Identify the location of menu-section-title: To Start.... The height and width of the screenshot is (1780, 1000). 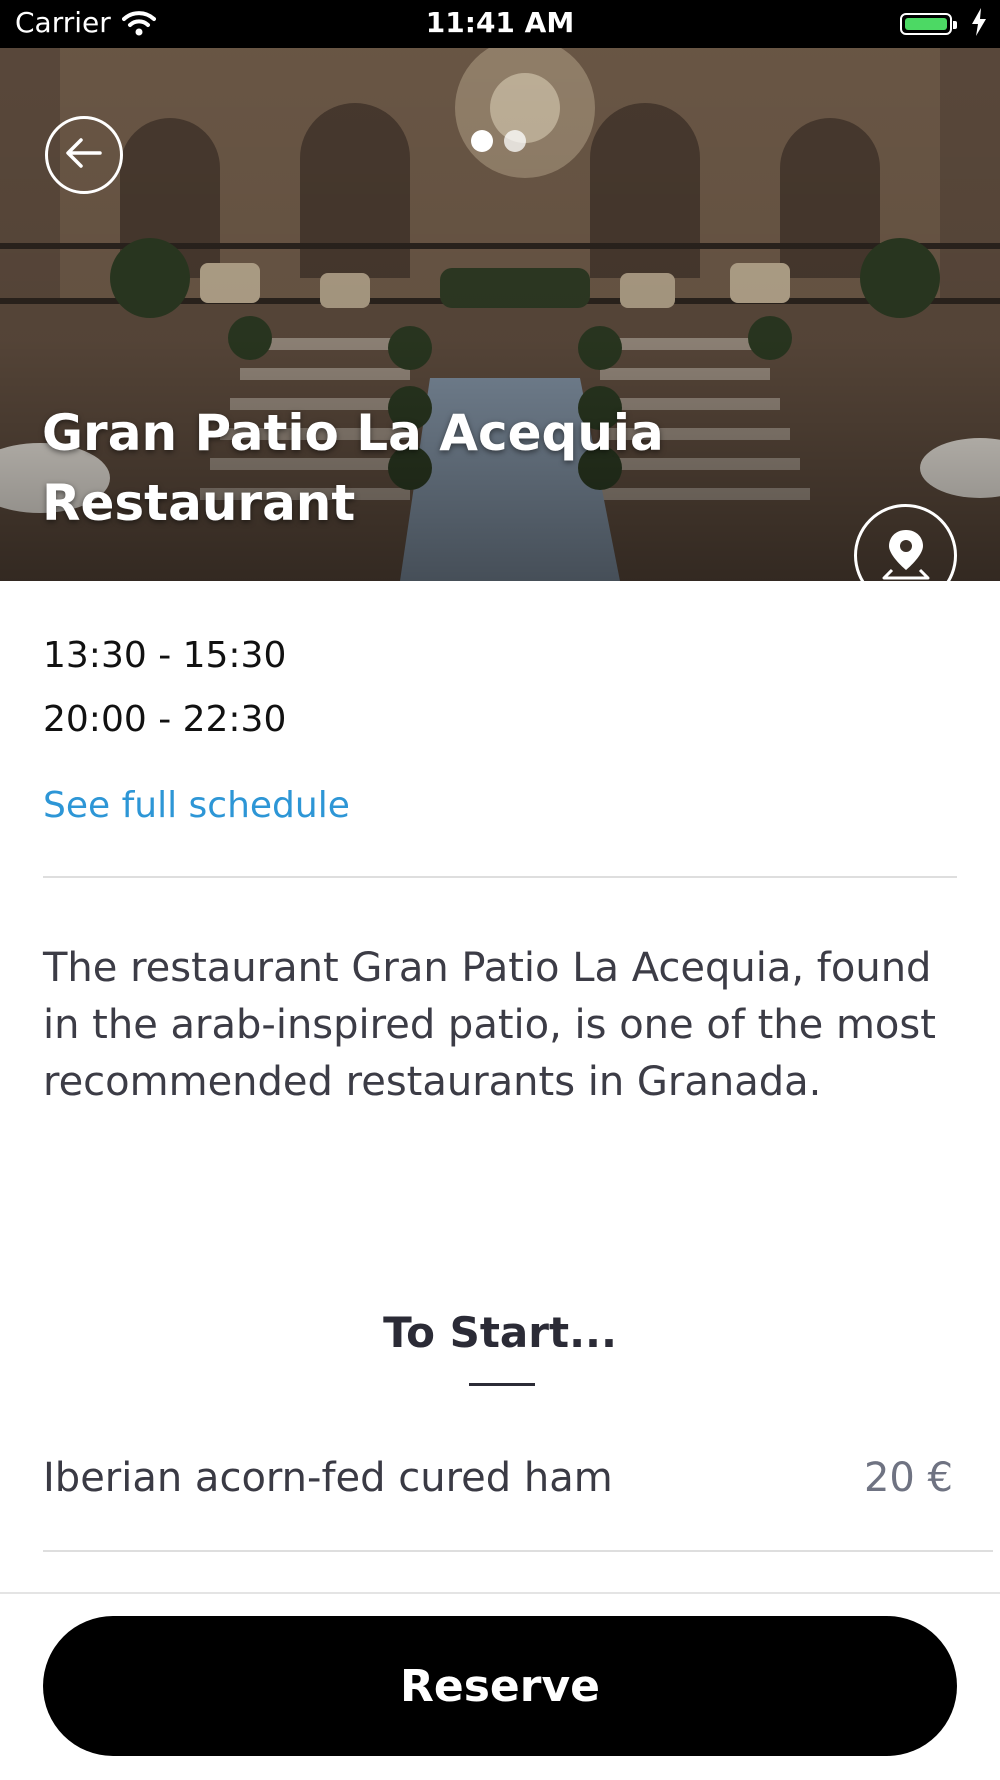
(500, 1332).